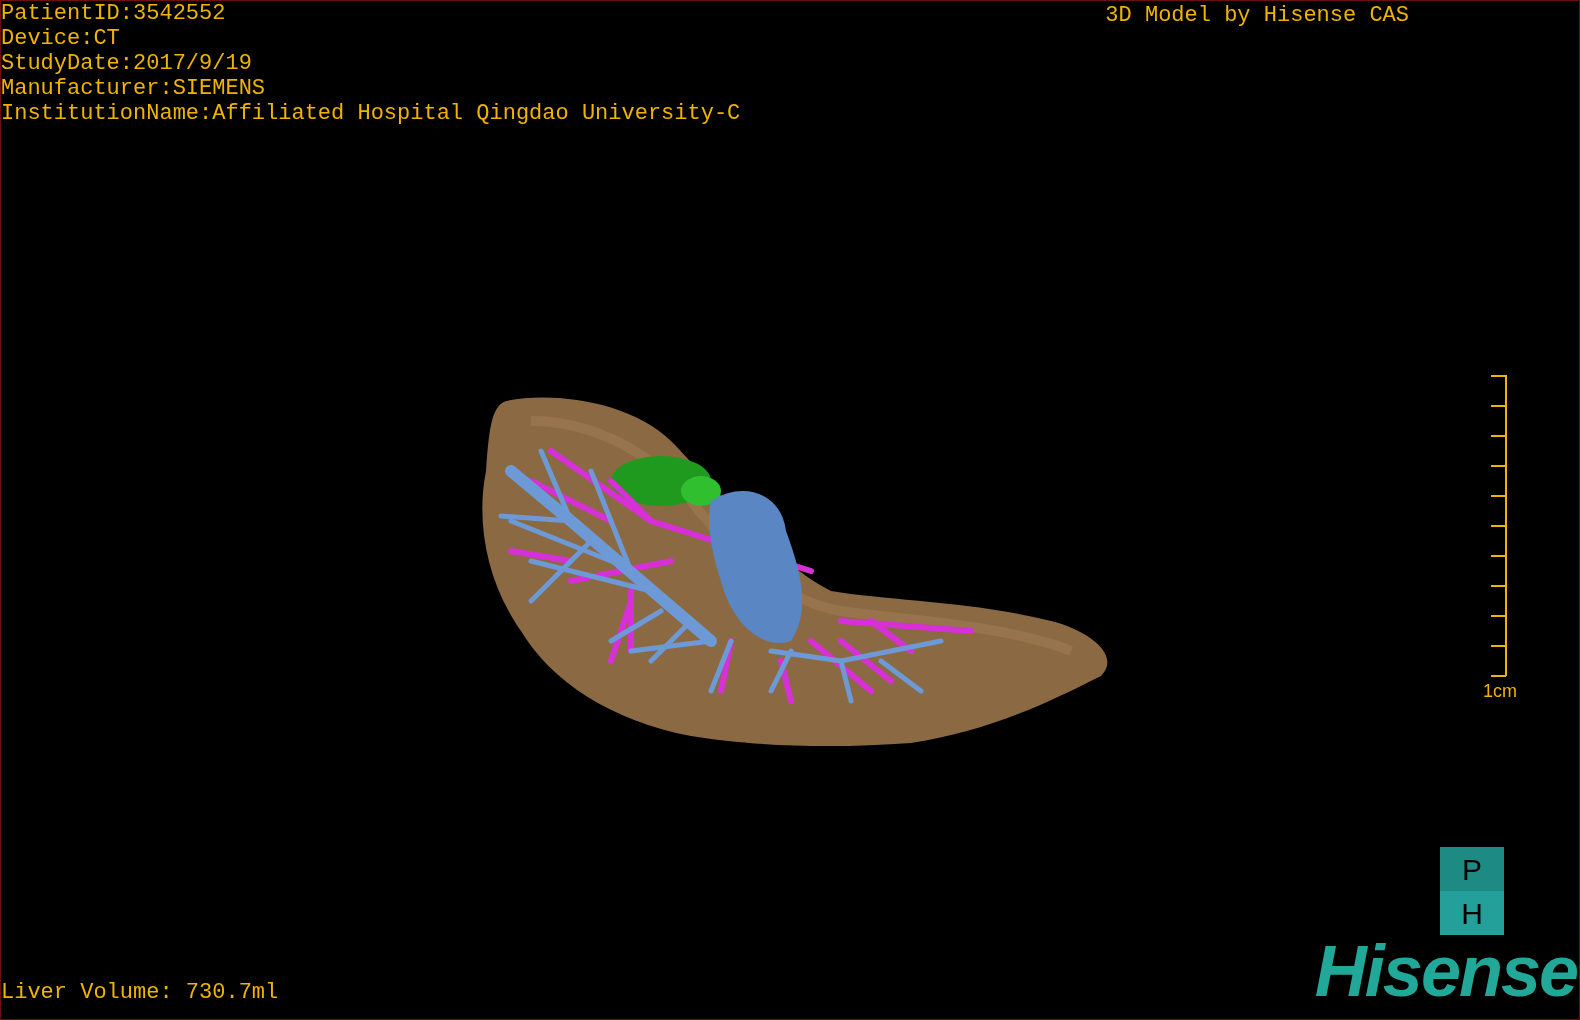 This screenshot has height=1020, width=1580. What do you see at coordinates (140, 992) in the screenshot?
I see `liver-volume-text: Liver Volume: 730.7ml` at bounding box center [140, 992].